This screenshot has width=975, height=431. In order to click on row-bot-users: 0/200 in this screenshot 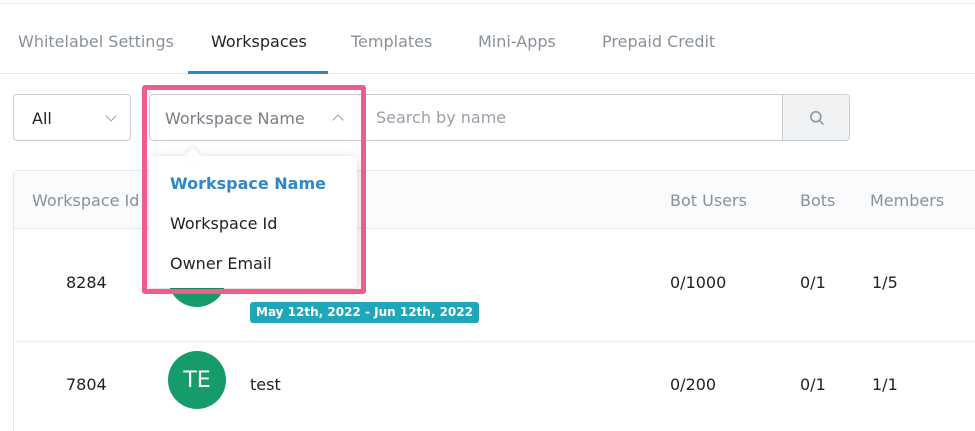, I will do `click(693, 384)`.